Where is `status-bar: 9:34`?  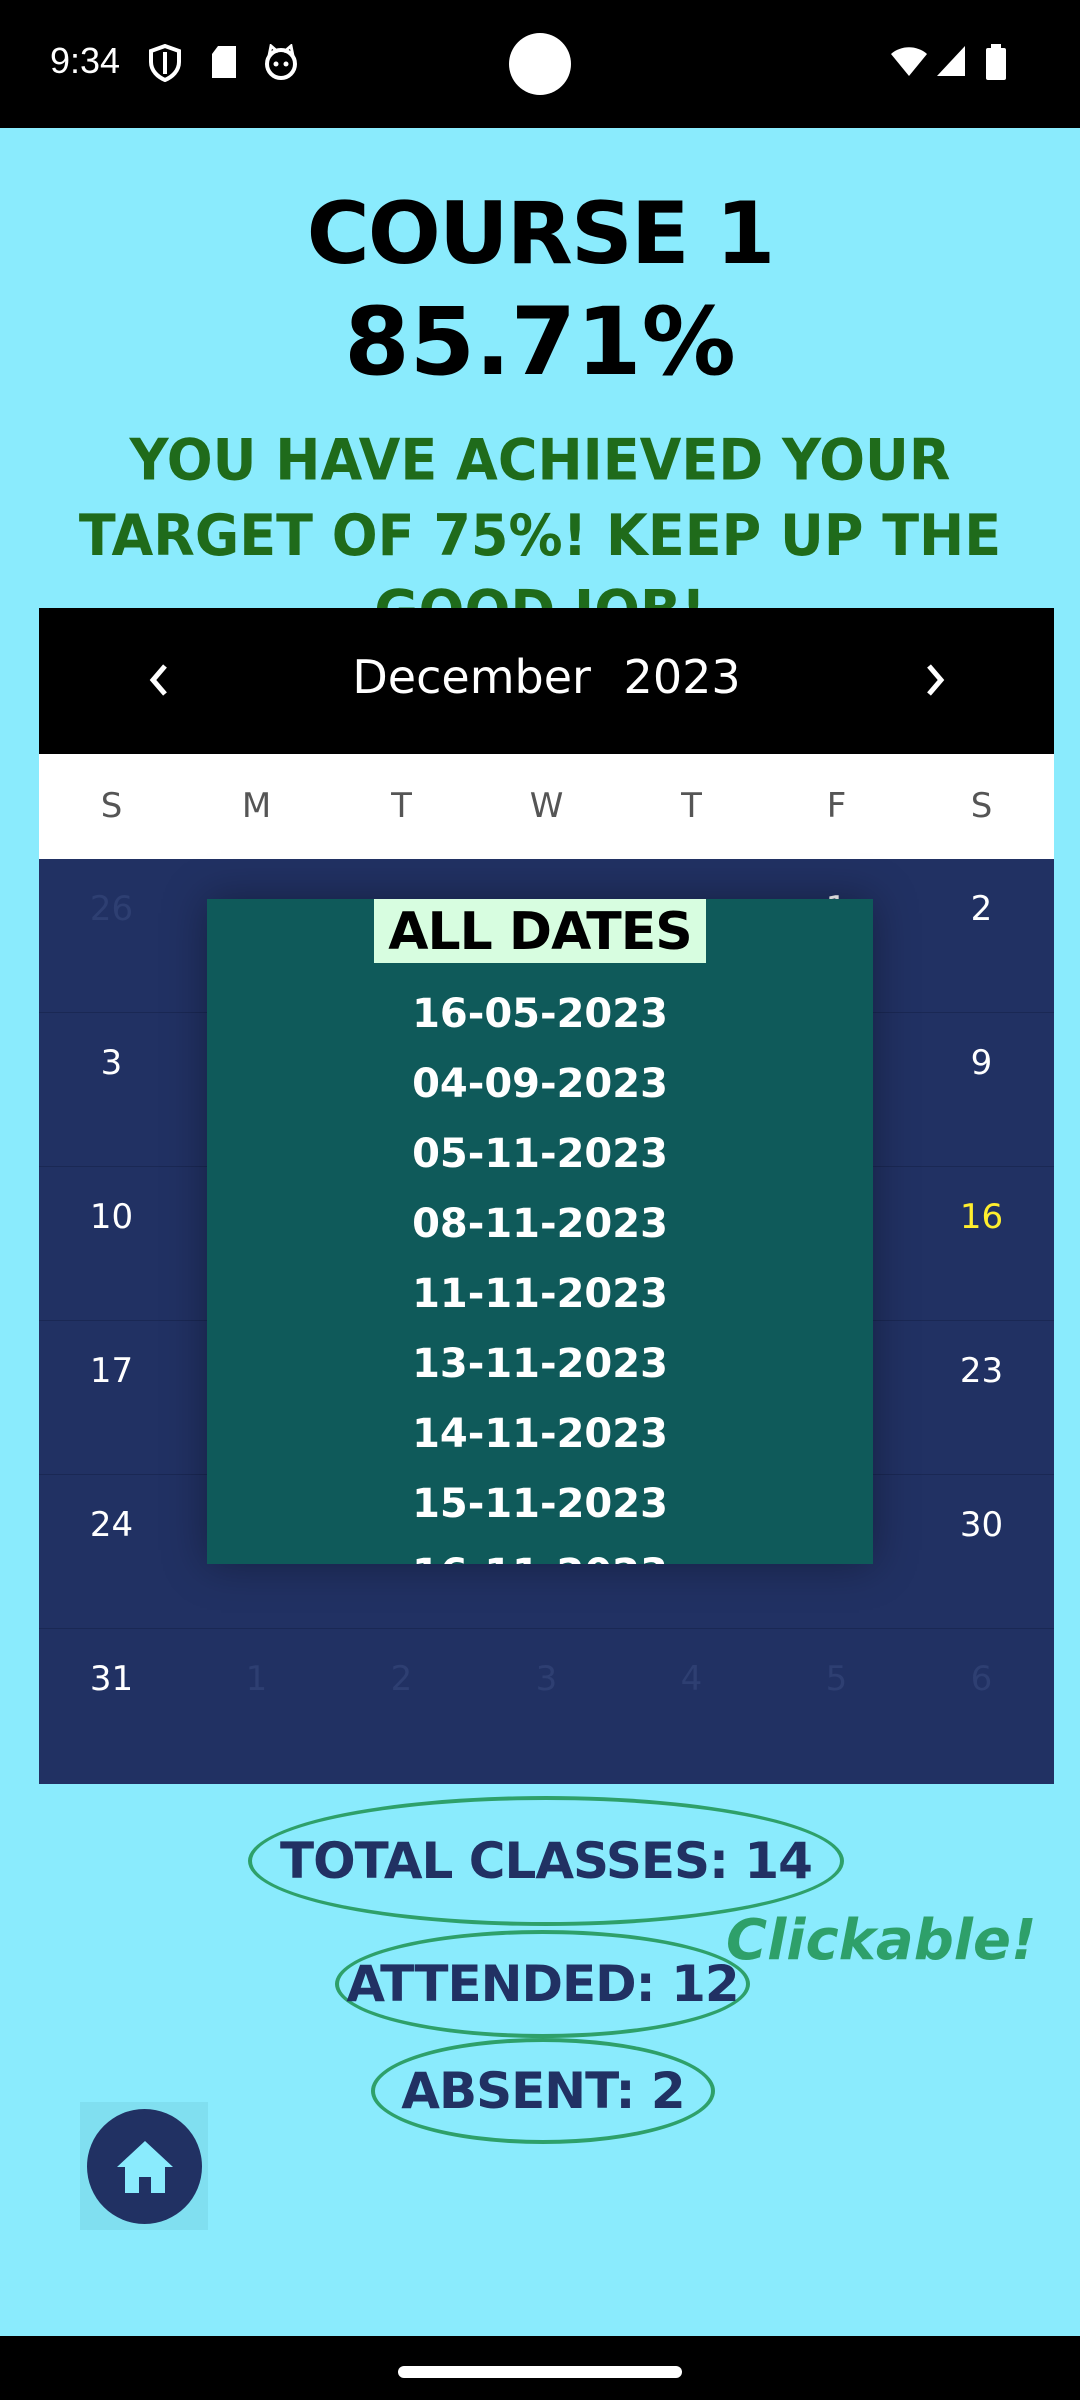
status-bar: 9:34 is located at coordinates (540, 64).